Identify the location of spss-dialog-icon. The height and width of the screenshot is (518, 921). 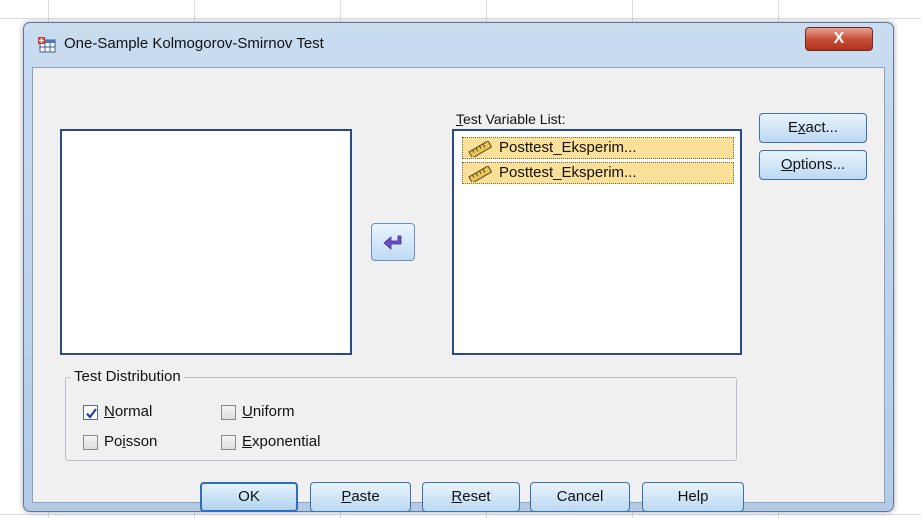
(47, 45).